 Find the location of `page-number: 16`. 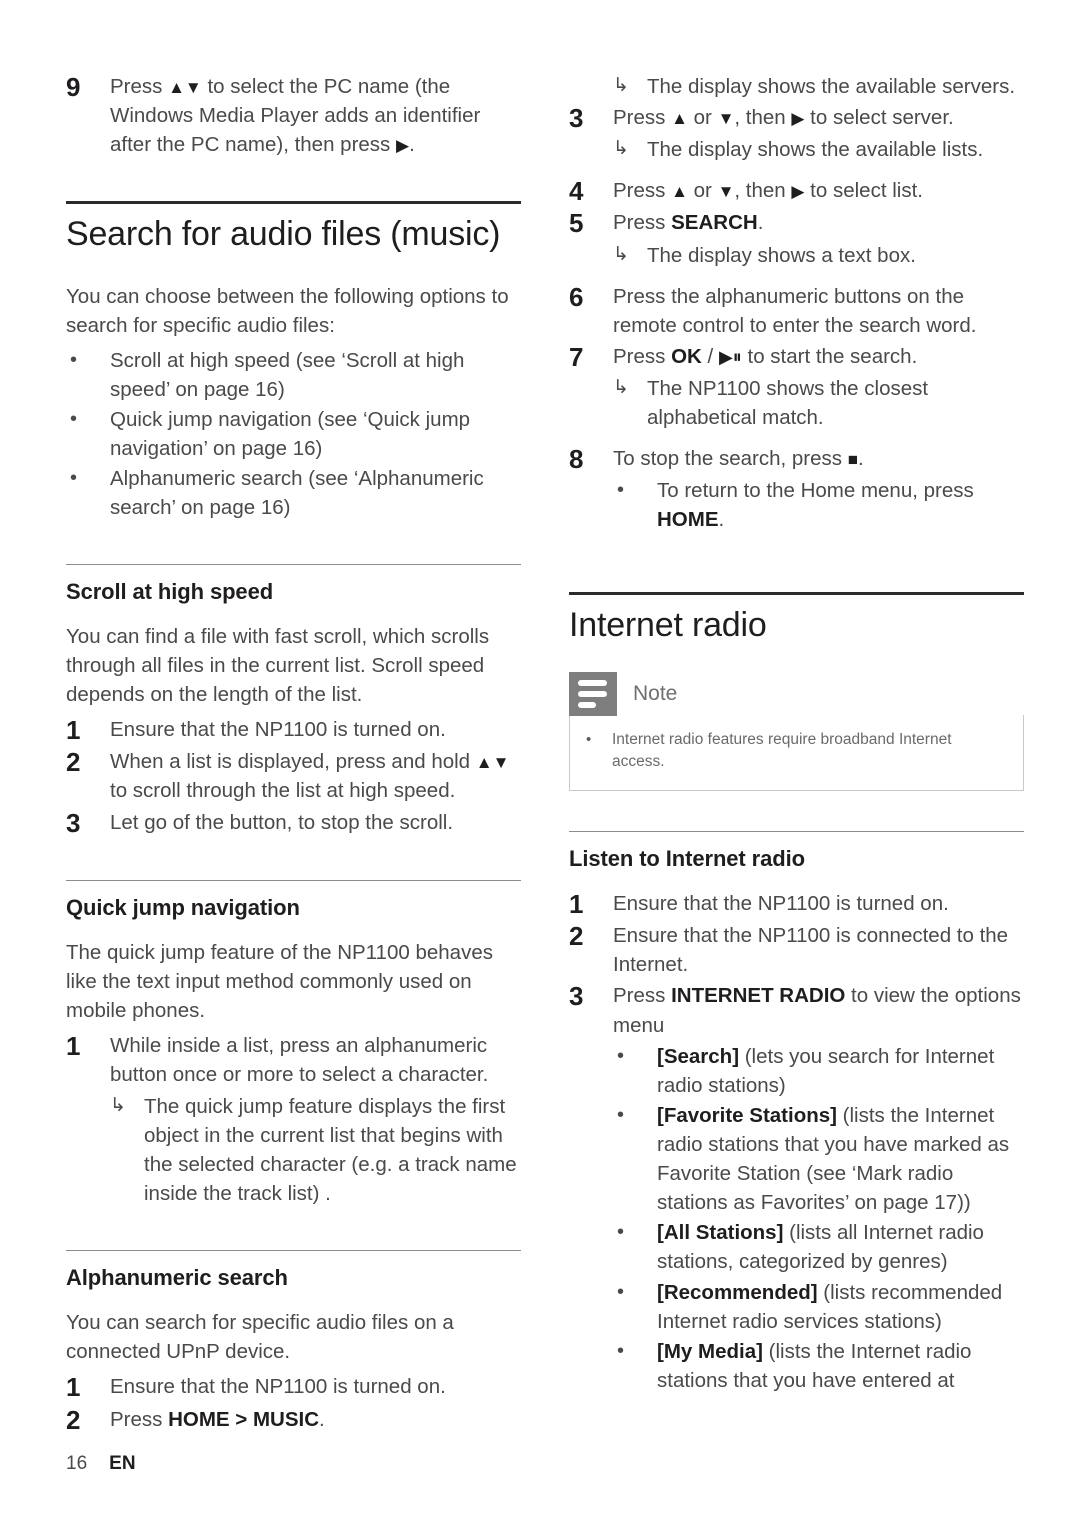

page-number: 16 is located at coordinates (77, 1463).